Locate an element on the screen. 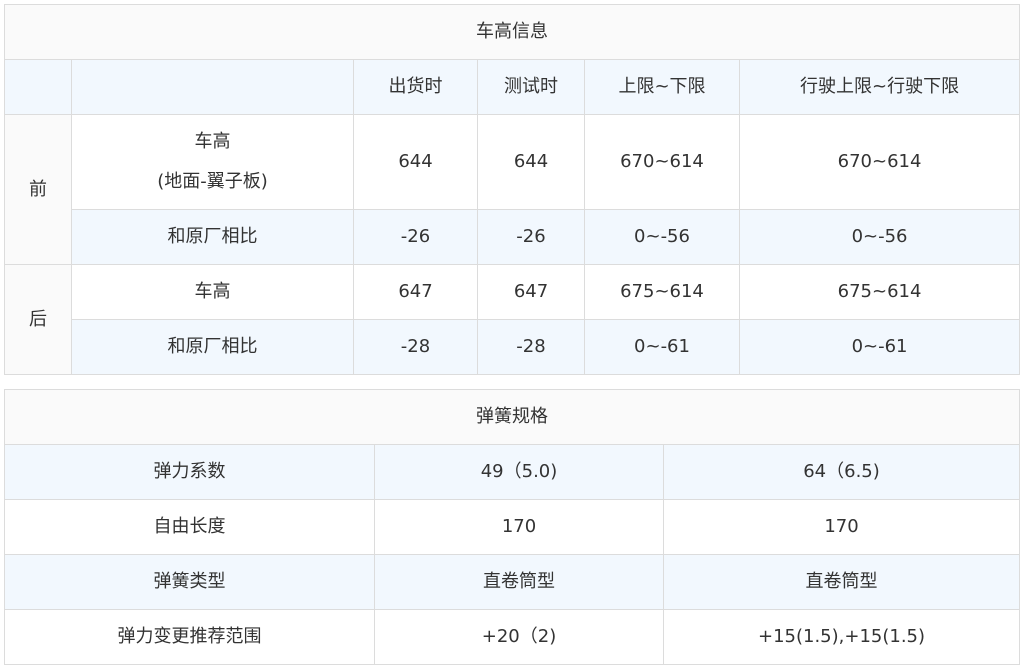 This screenshot has width=1026, height=668. header-ship: 出货时 is located at coordinates (415, 87).